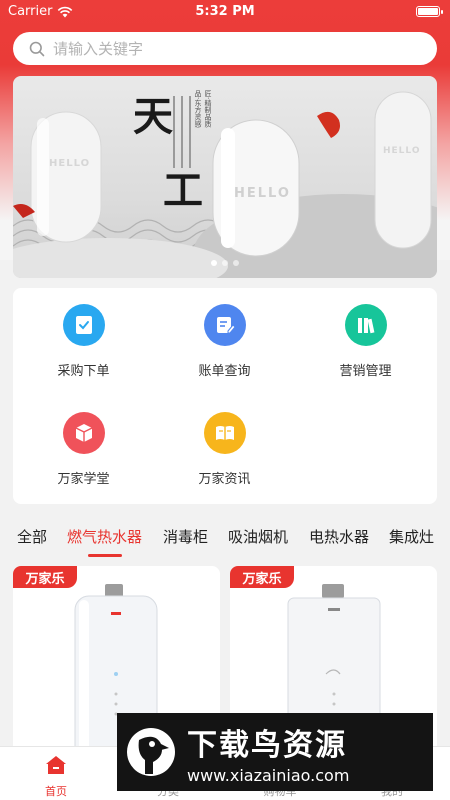 Image resolution: width=450 pixels, height=800 pixels. I want to click on status-bar: Carrier 5:32 PM, so click(225, 12).